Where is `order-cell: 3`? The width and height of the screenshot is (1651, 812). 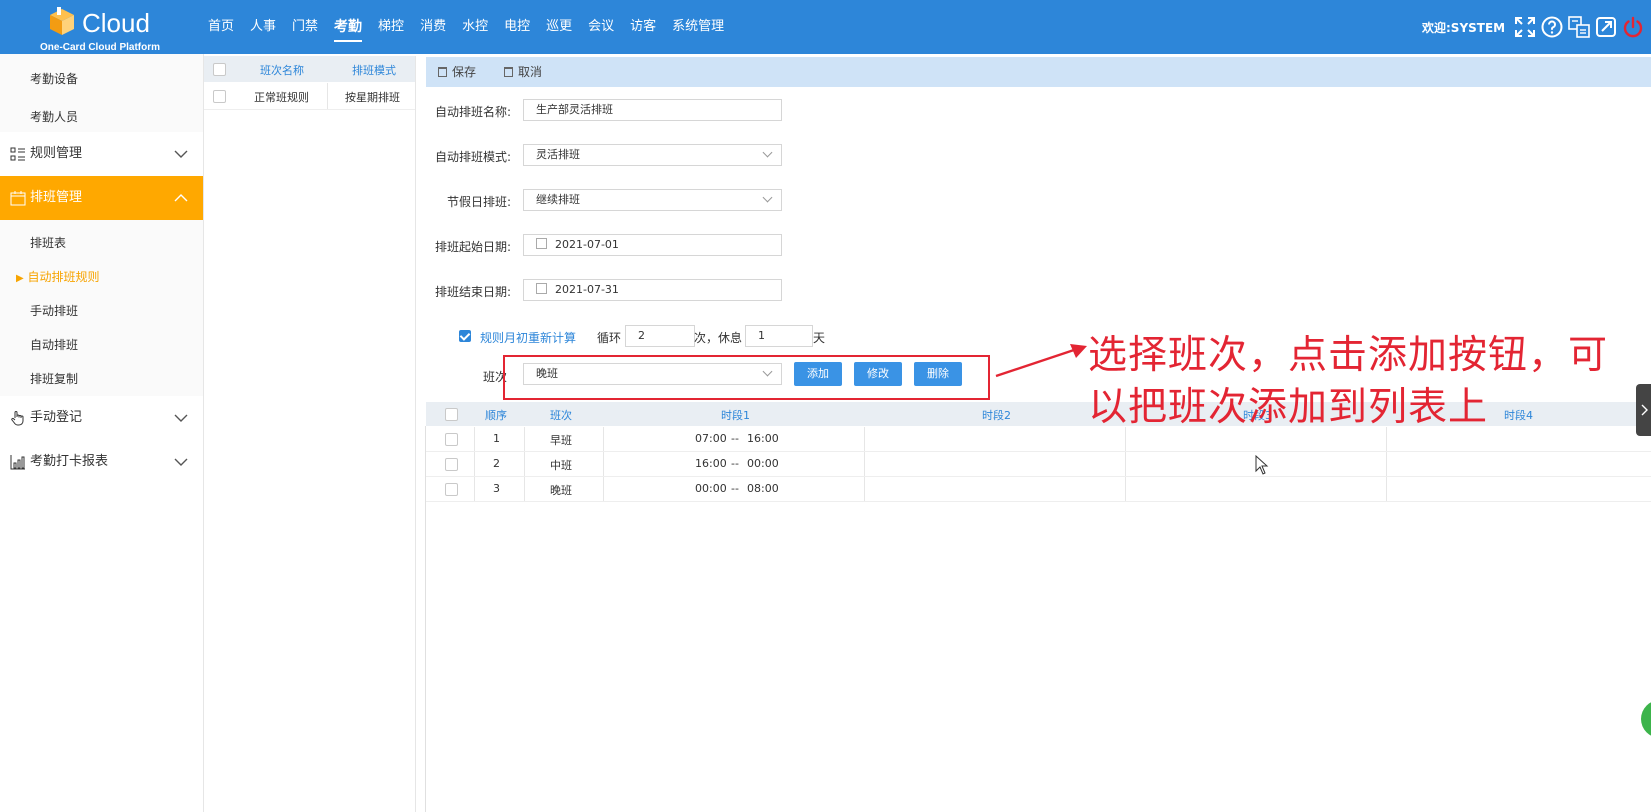
order-cell: 3 is located at coordinates (496, 488).